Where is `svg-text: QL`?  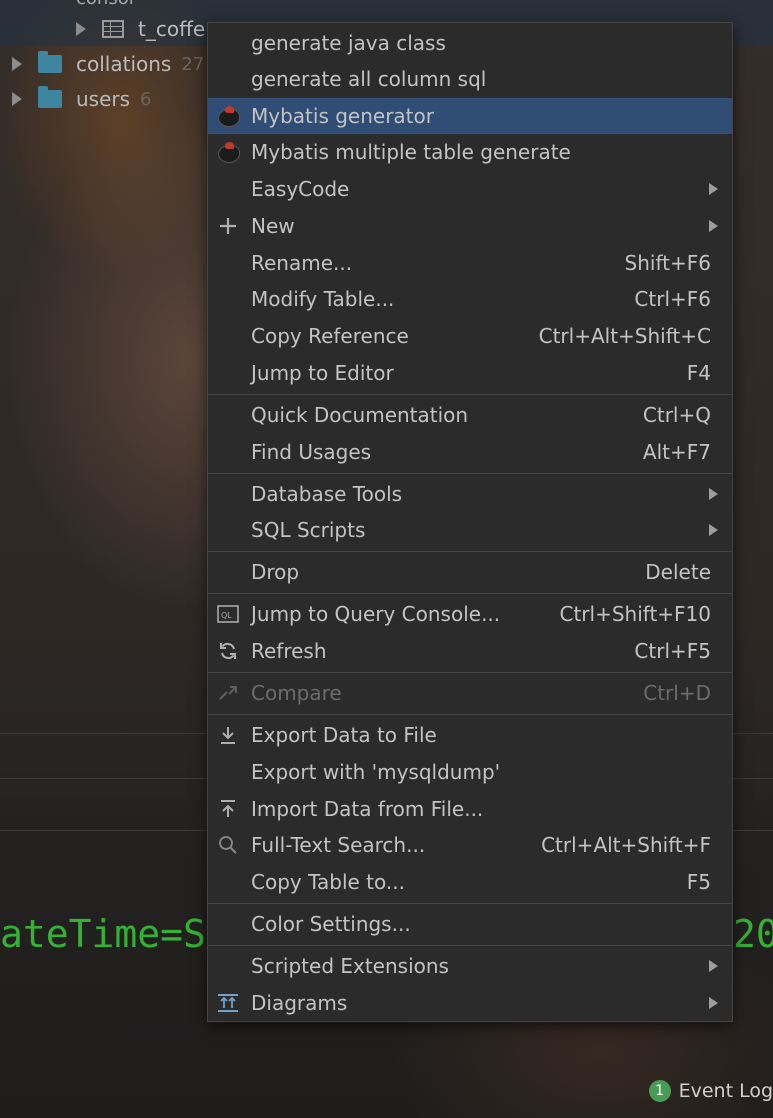 svg-text: QL is located at coordinates (226, 615).